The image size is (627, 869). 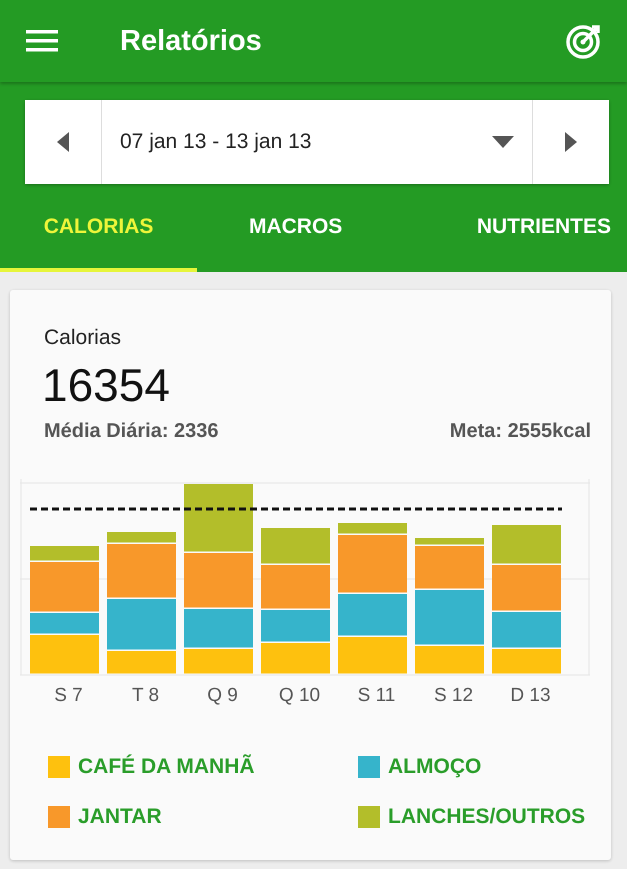 I want to click on day-label: T 8, so click(x=145, y=696).